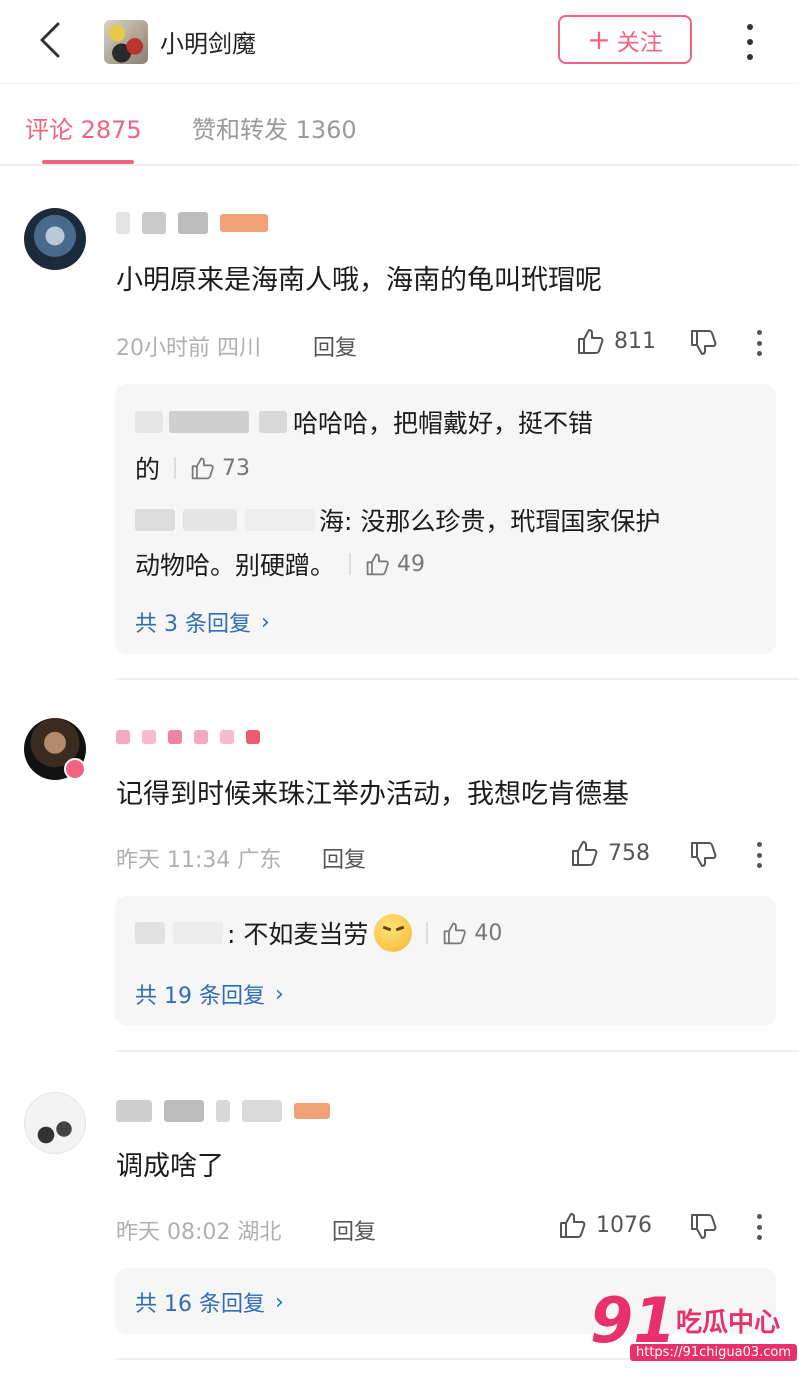 Image resolution: width=799 pixels, height=1380 pixels. What do you see at coordinates (443, 423) in the screenshot?
I see `reply-text: 哈哈哈，把帽戴好，挺不错` at bounding box center [443, 423].